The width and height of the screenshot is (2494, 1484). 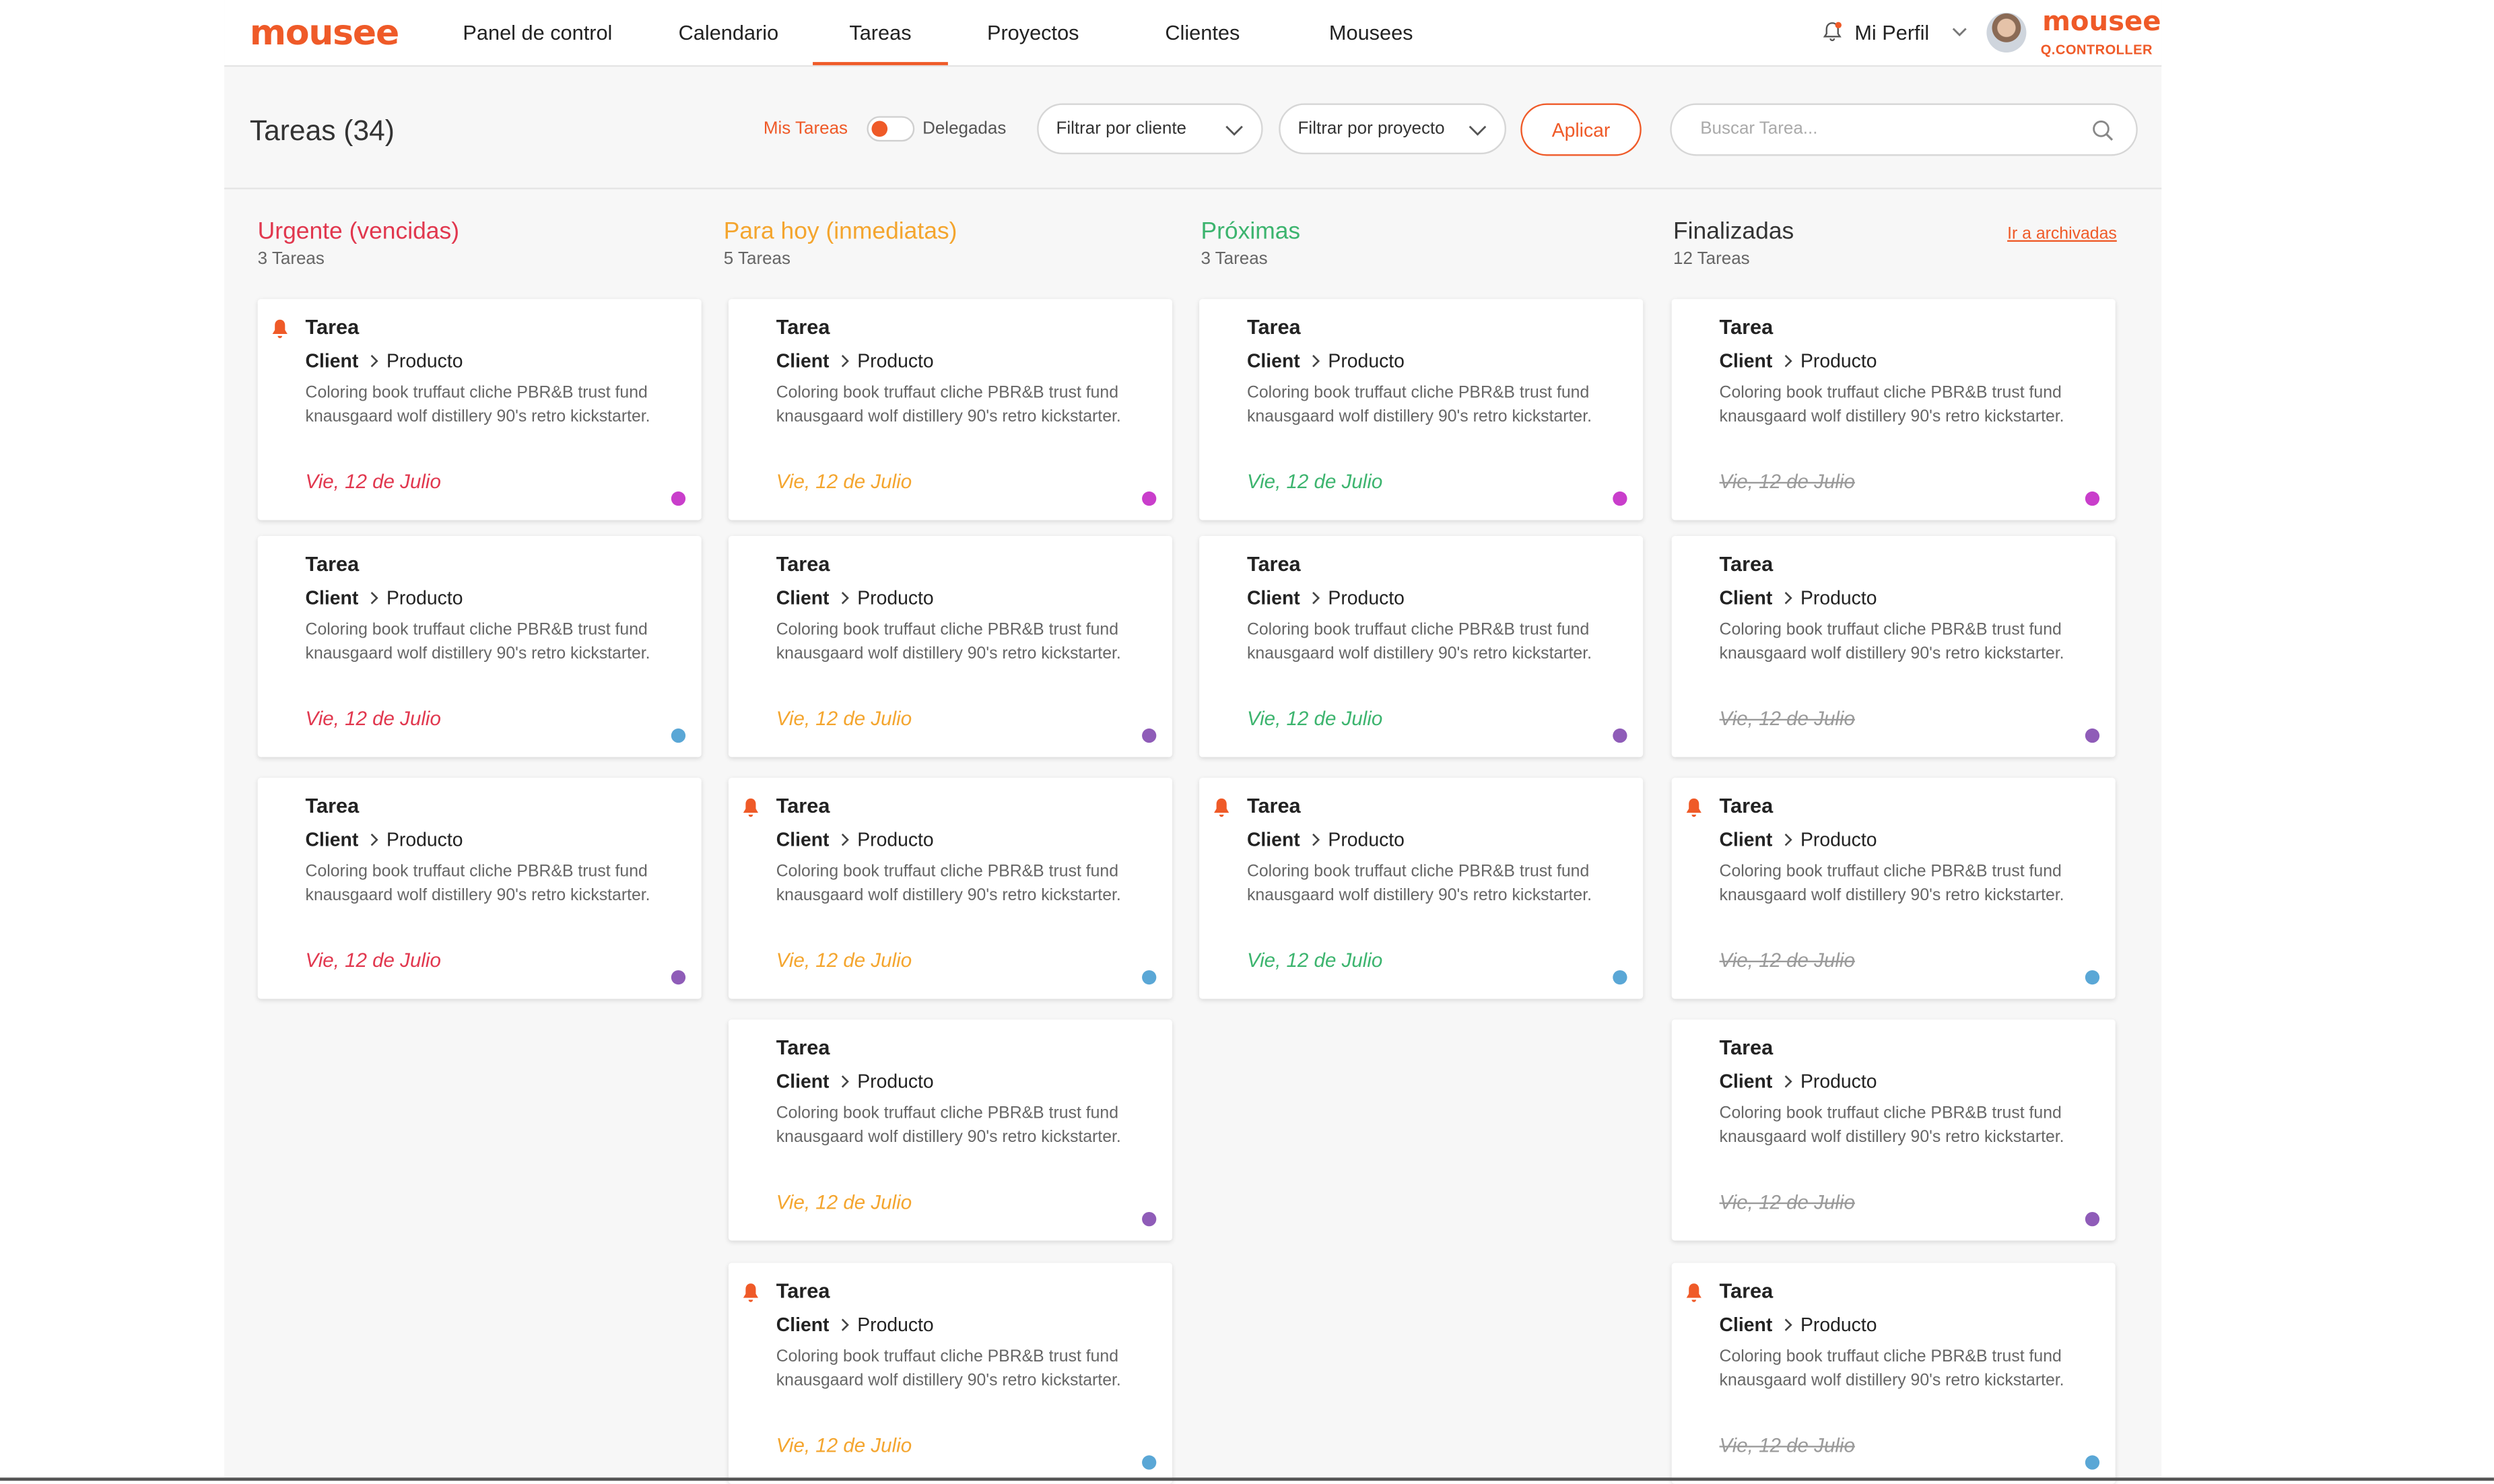 What do you see at coordinates (322, 130) in the screenshot?
I see `page-title: Tareas (34)` at bounding box center [322, 130].